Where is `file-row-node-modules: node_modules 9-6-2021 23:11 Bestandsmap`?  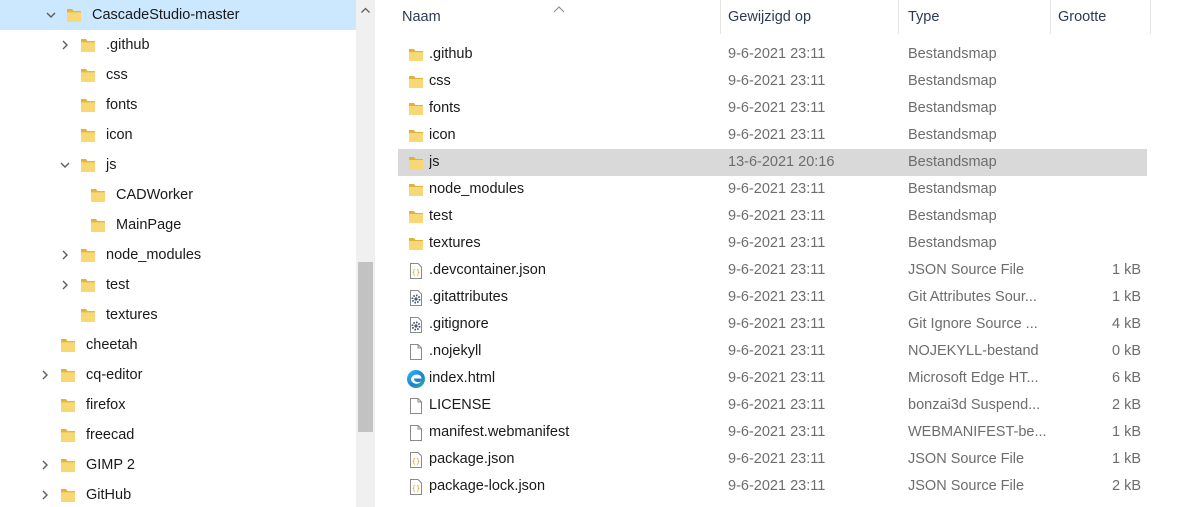 file-row-node-modules: node_modules 9-6-2021 23:11 Bestandsmap is located at coordinates (772, 189).